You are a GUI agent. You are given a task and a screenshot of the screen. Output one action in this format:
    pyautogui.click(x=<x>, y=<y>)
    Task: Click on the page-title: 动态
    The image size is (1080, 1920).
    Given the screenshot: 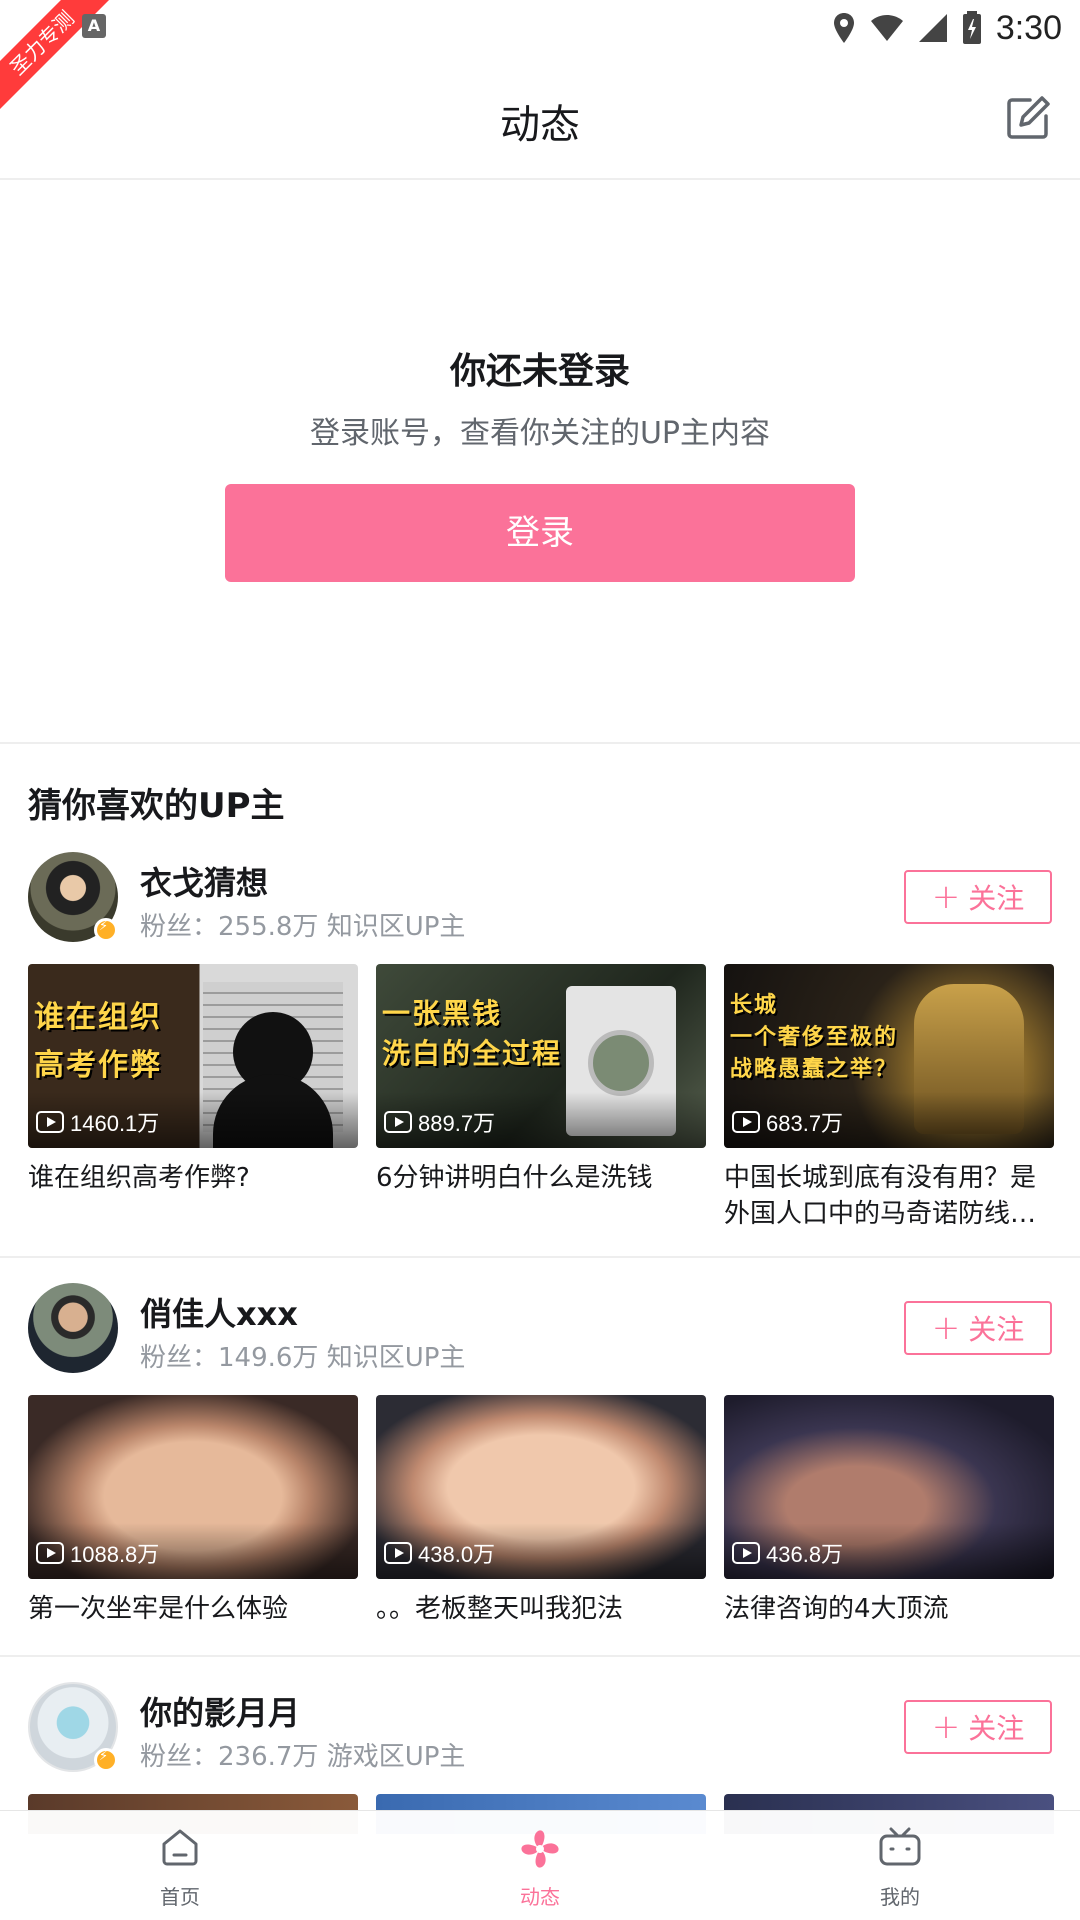 What is the action you would take?
    pyautogui.click(x=540, y=125)
    